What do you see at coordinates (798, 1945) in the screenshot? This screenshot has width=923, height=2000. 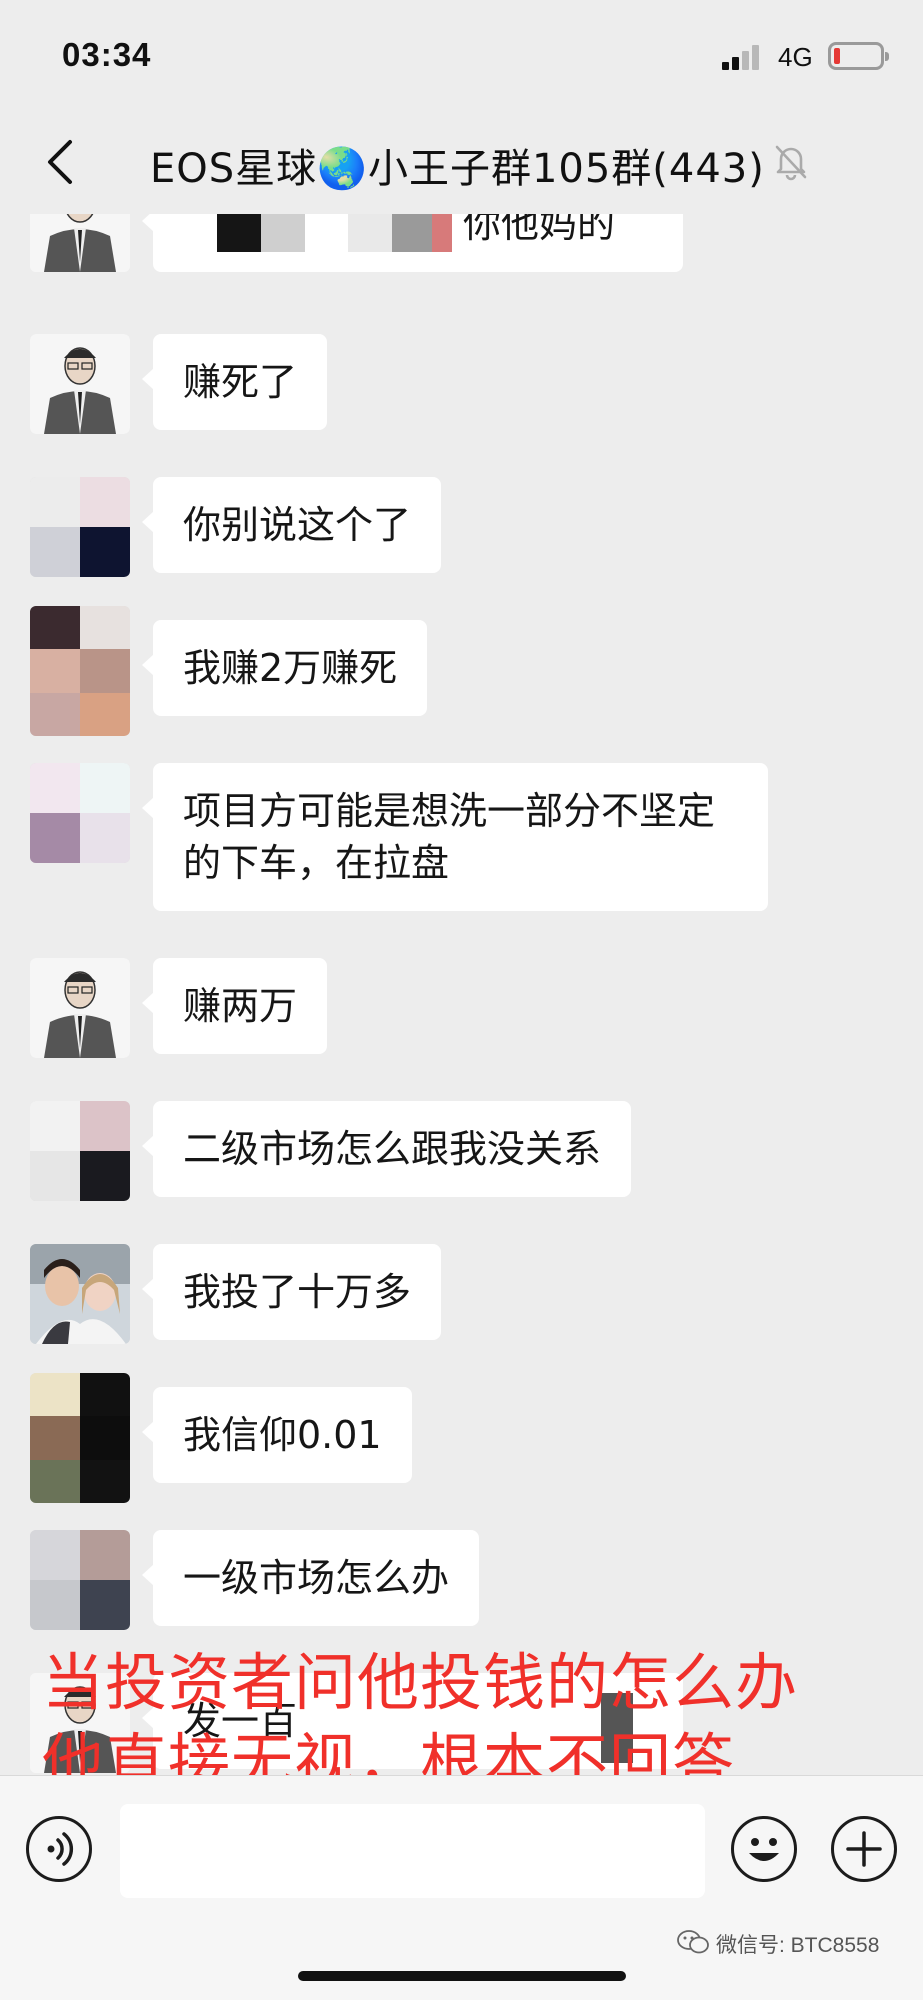 I see `watermark-text: 微信号: BTC8558` at bounding box center [798, 1945].